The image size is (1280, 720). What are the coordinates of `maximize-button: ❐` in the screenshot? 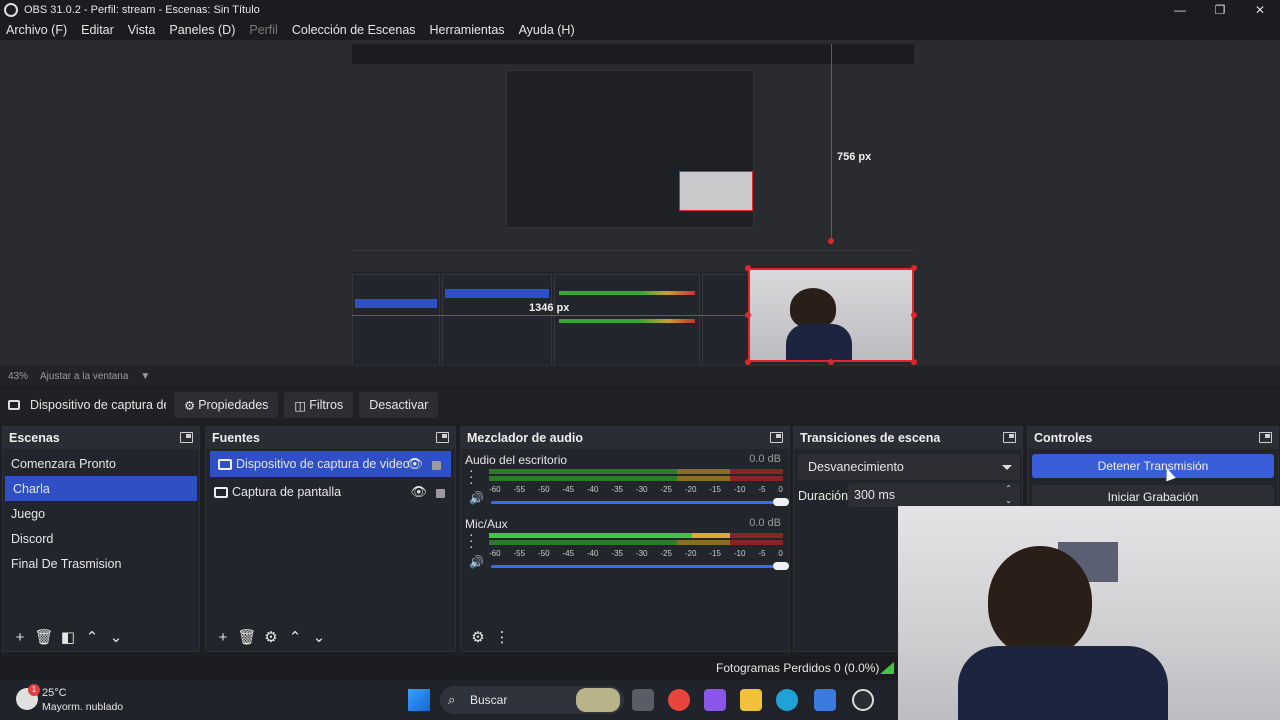 It's located at (1220, 10).